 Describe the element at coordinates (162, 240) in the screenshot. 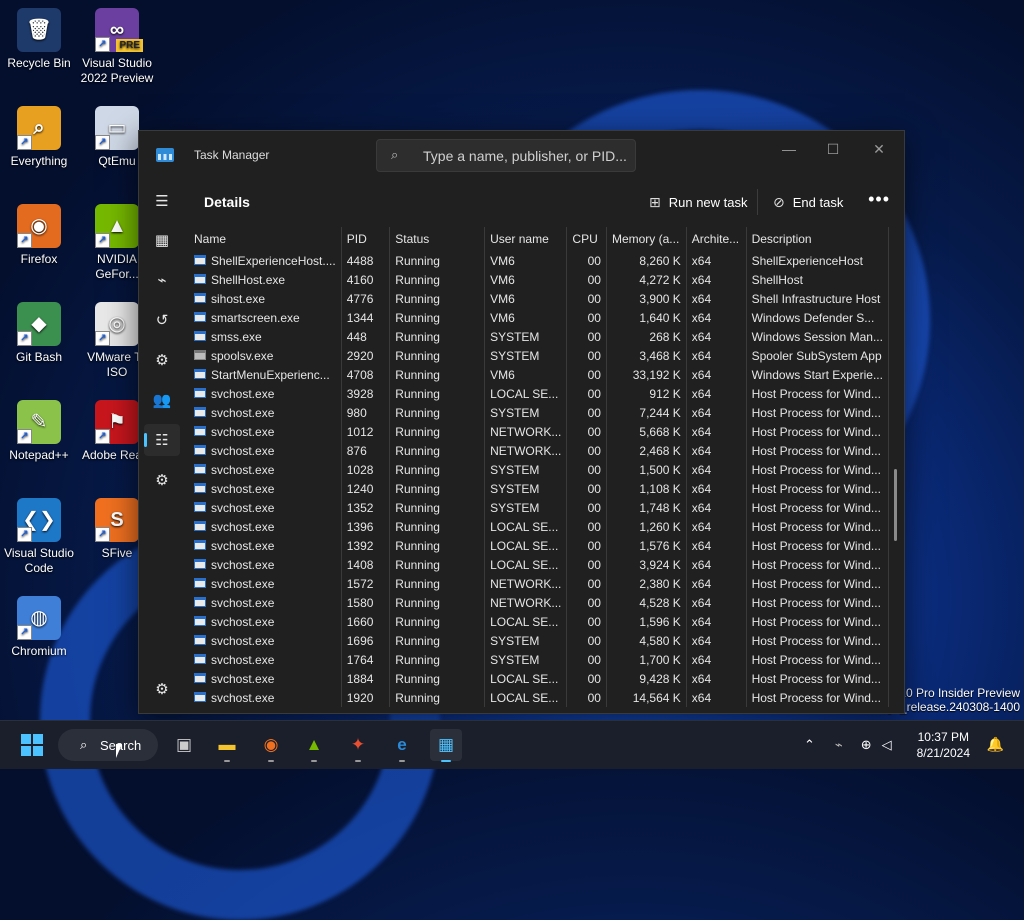

I see `processes-icon: ▦` at that location.